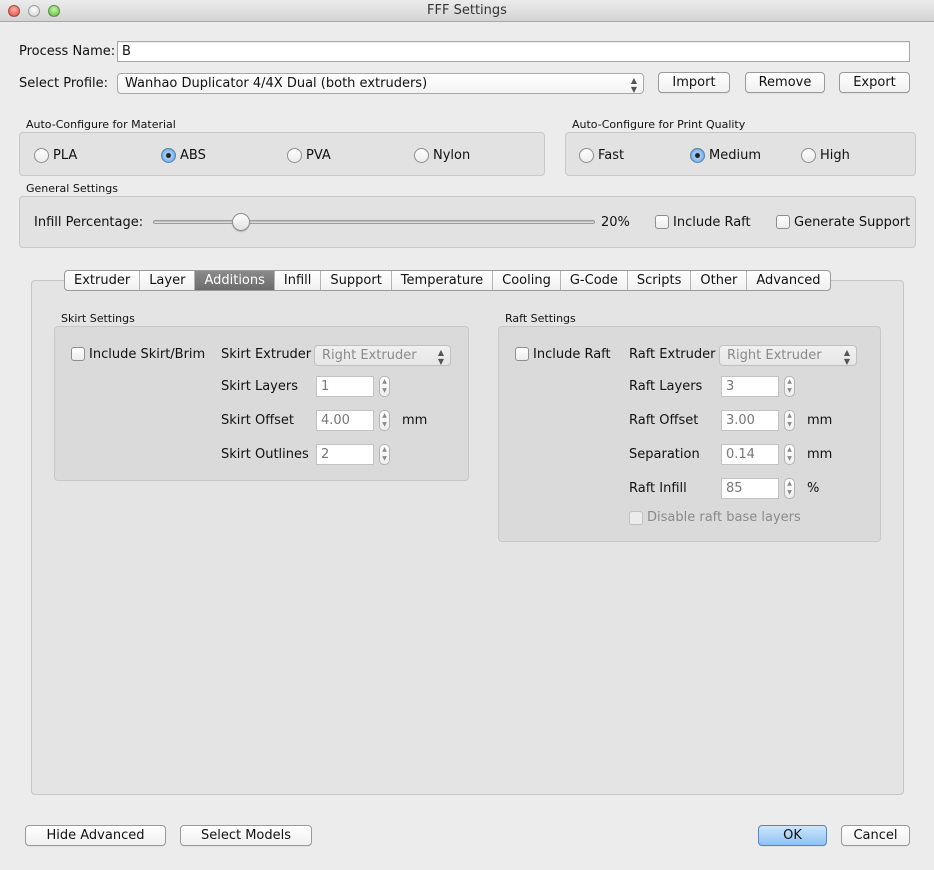 Image resolution: width=934 pixels, height=870 pixels. I want to click on skirt-outlines-label: Skirt Outlines, so click(265, 454).